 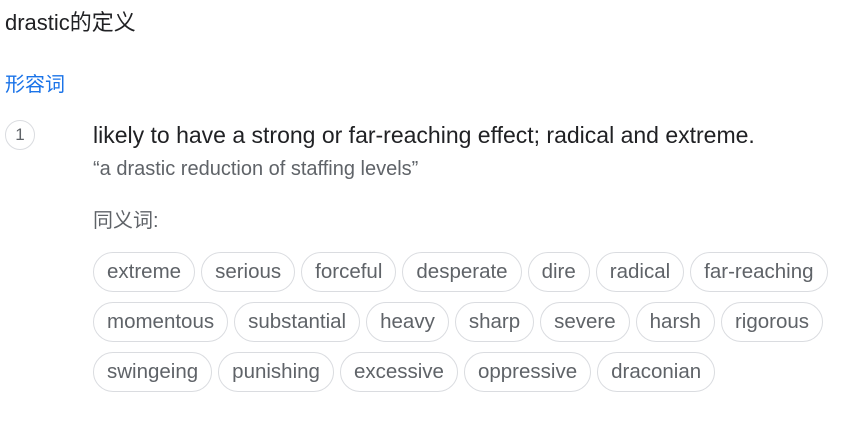 What do you see at coordinates (656, 372) in the screenshot?
I see `synonym-chip: draconian` at bounding box center [656, 372].